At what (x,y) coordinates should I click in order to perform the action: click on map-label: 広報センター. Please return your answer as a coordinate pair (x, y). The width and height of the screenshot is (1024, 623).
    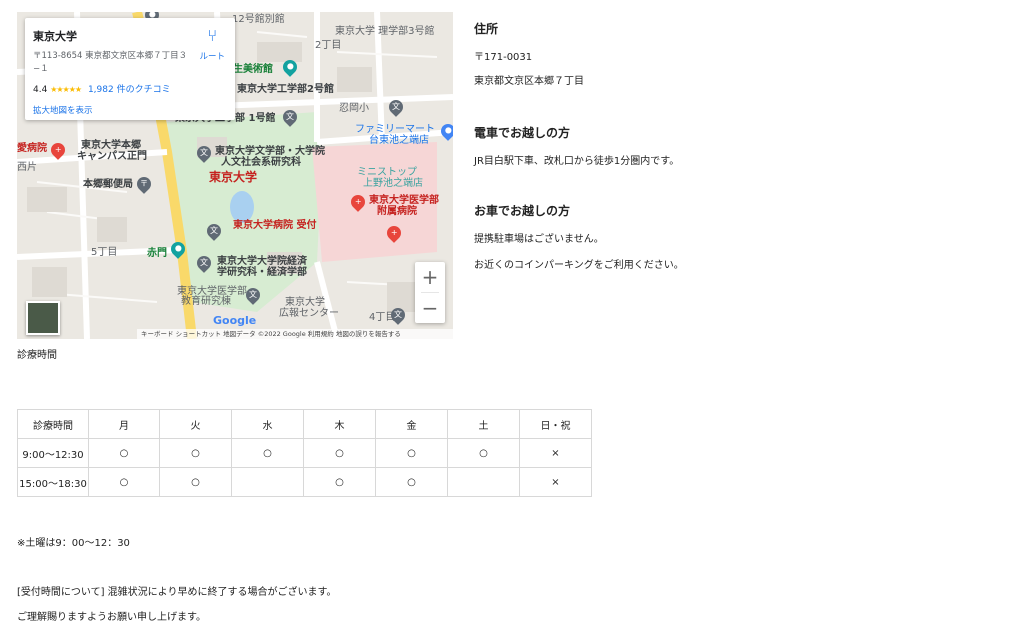
    Looking at the image, I should click on (309, 313).